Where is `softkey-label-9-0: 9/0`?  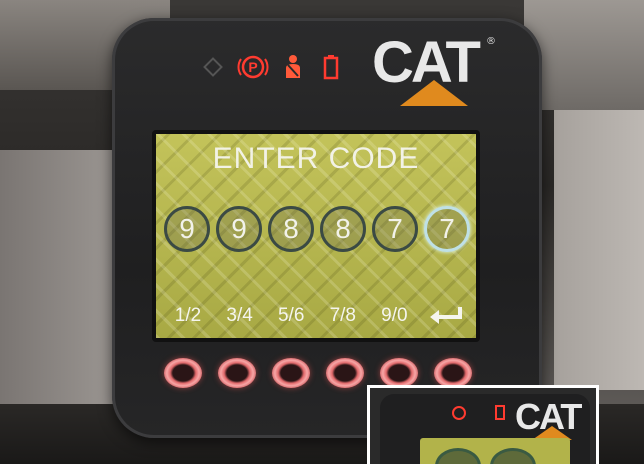
softkey-label-9-0: 9/0 is located at coordinates (394, 315).